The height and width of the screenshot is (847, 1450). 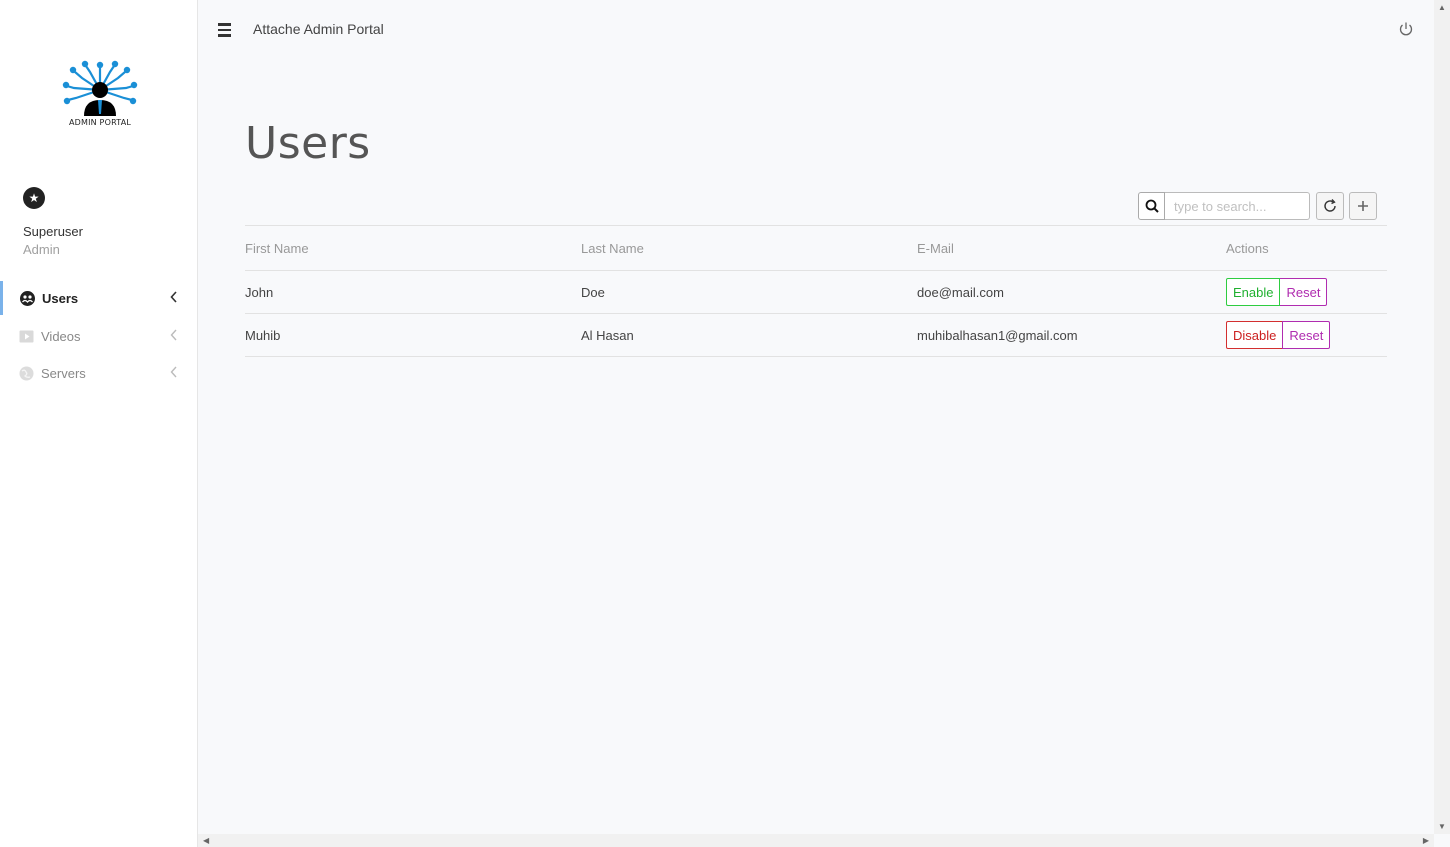 What do you see at coordinates (749, 292) in the screenshot?
I see `cell-last-name: Doe` at bounding box center [749, 292].